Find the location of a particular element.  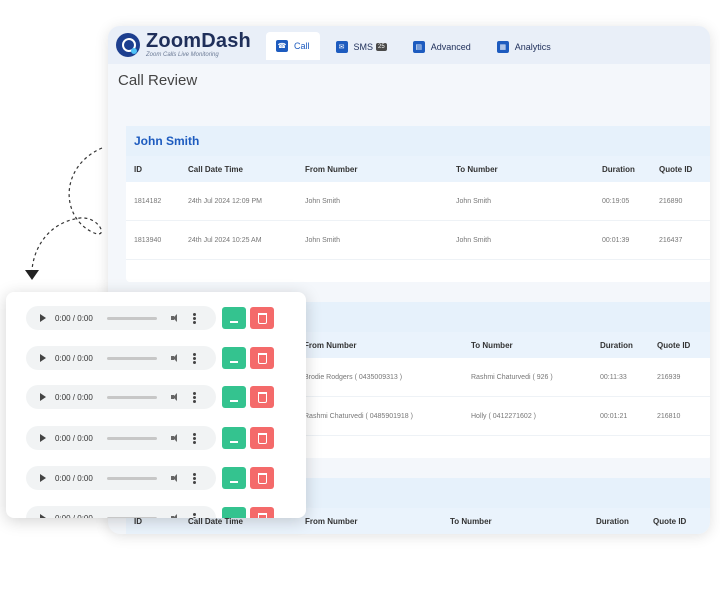

tab-sms: ✉ SMS 25 is located at coordinates (361, 47).